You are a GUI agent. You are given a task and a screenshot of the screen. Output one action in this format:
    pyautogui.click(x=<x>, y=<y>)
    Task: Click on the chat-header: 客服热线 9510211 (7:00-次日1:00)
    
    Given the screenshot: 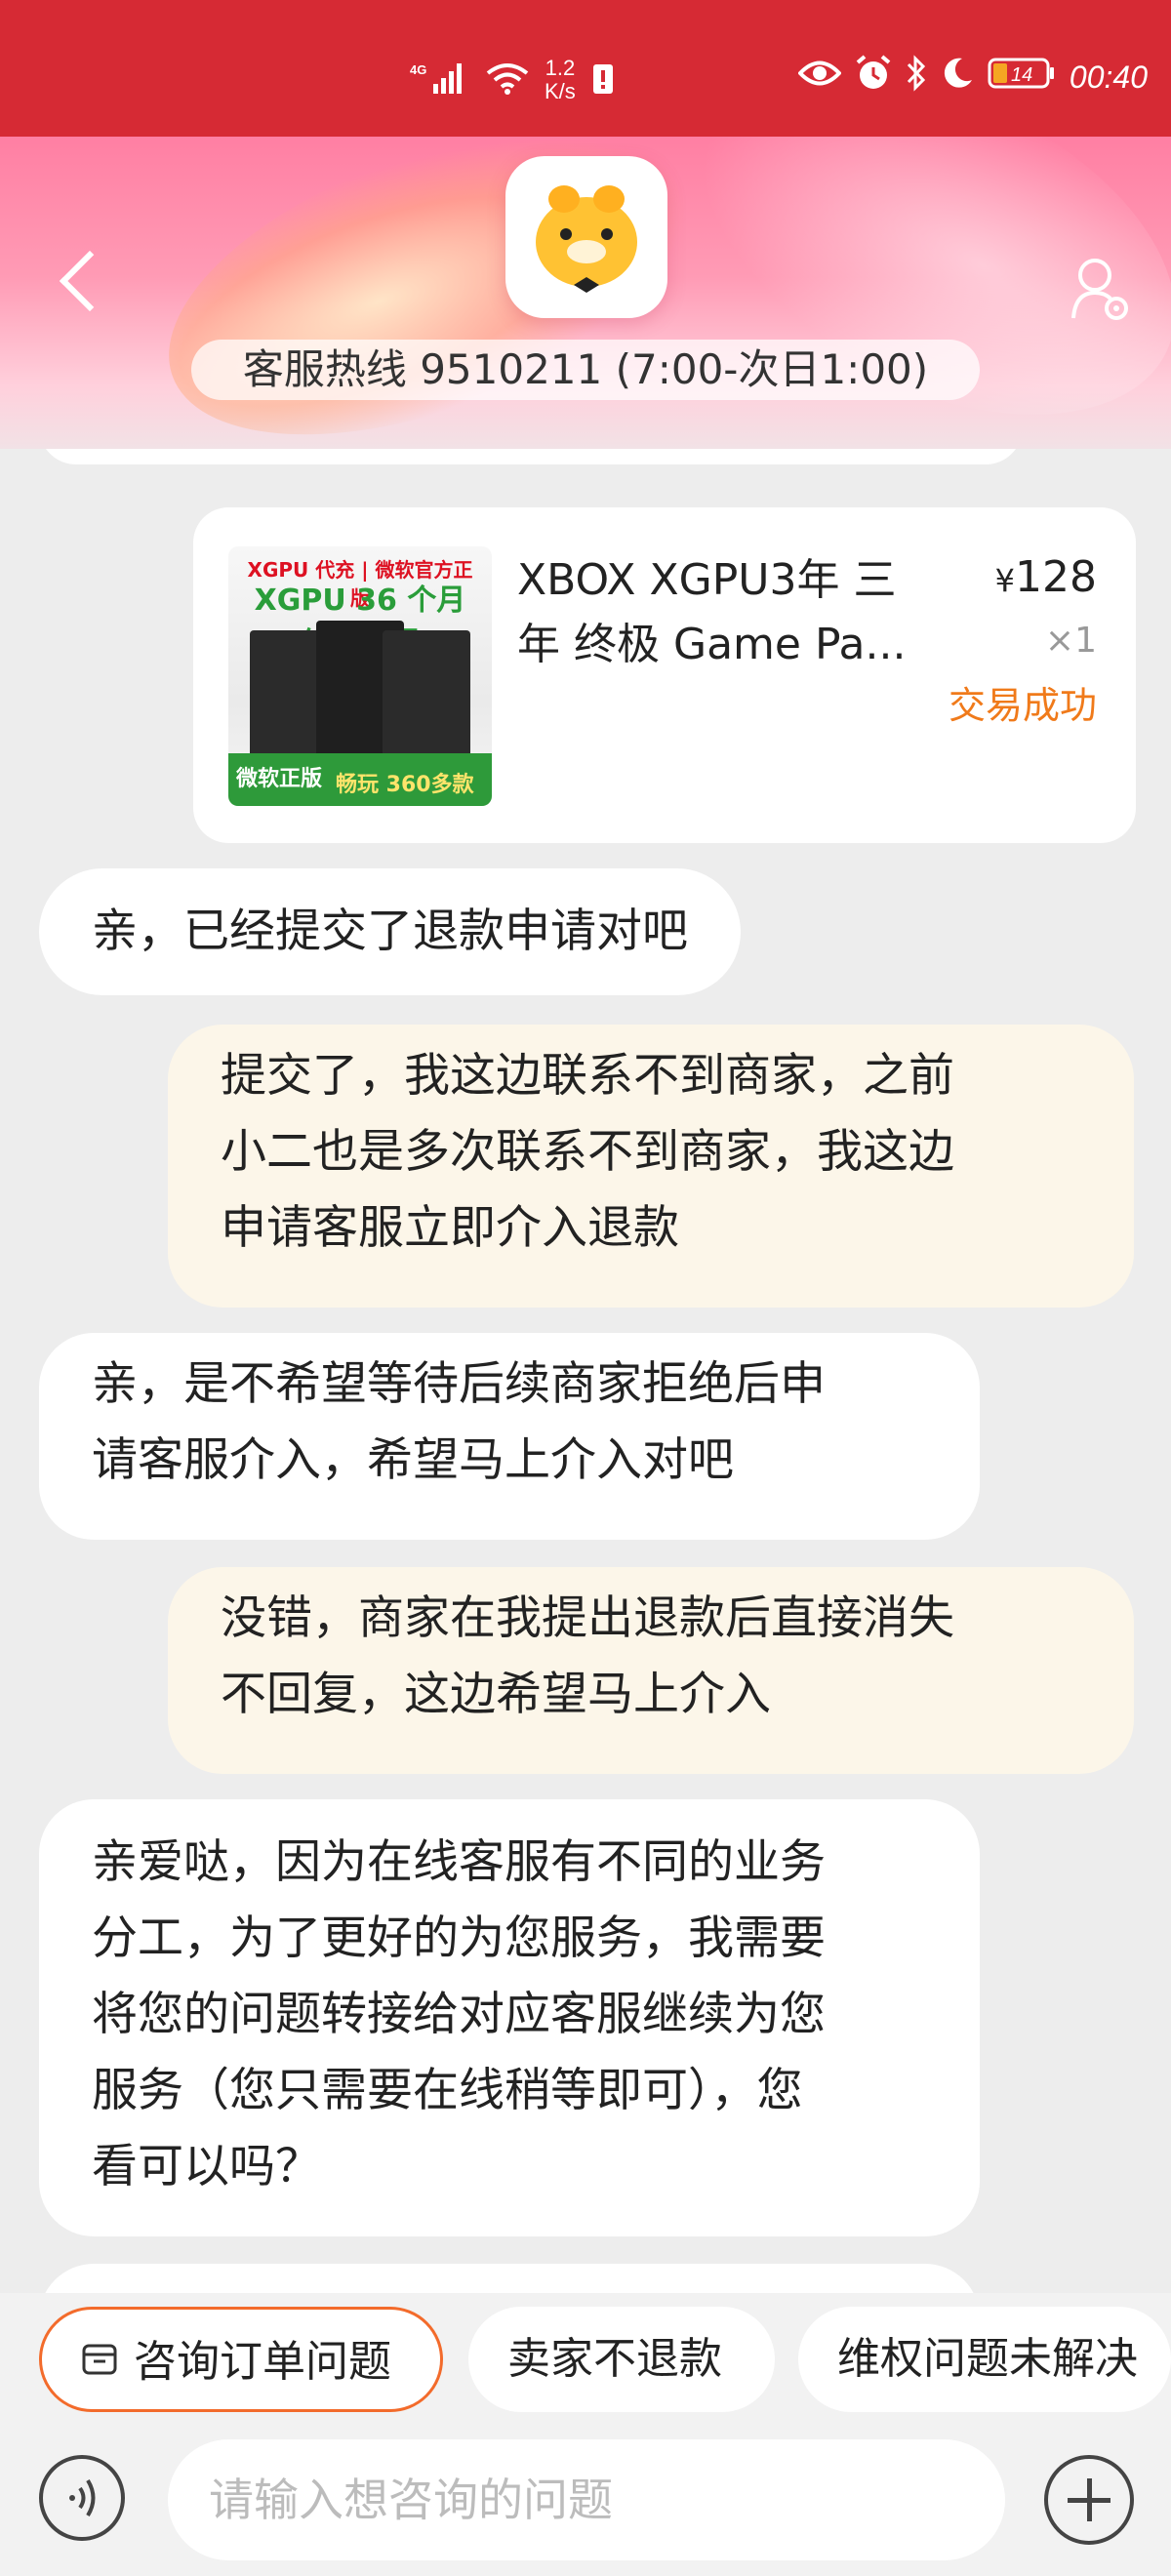 What is the action you would take?
    pyautogui.click(x=585, y=293)
    